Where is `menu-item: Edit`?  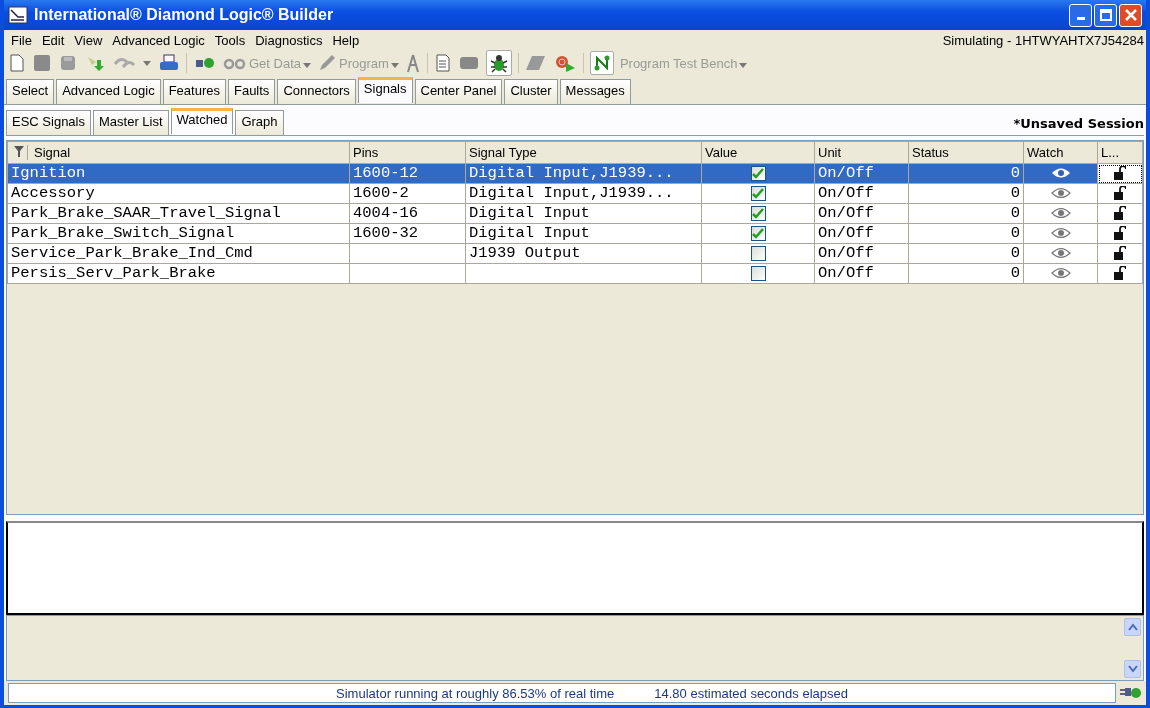 menu-item: Edit is located at coordinates (53, 40).